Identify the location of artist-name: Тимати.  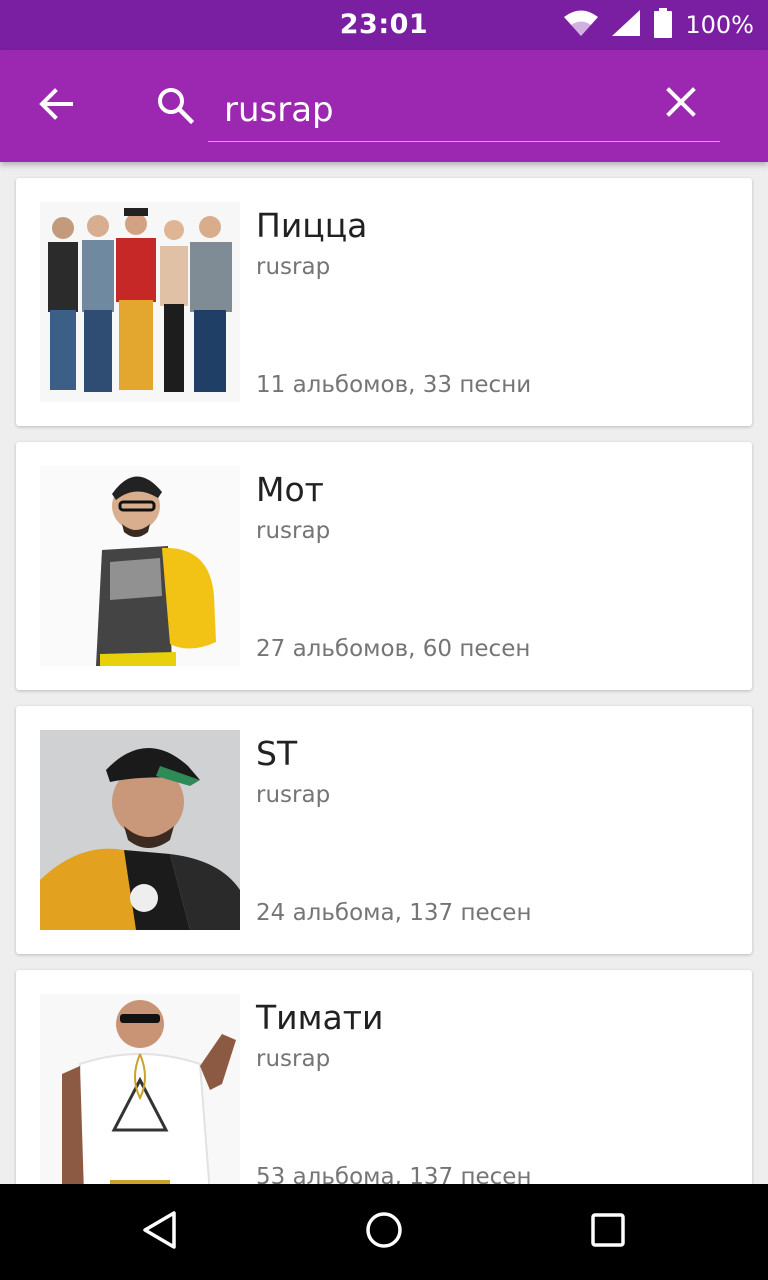
(320, 1017).